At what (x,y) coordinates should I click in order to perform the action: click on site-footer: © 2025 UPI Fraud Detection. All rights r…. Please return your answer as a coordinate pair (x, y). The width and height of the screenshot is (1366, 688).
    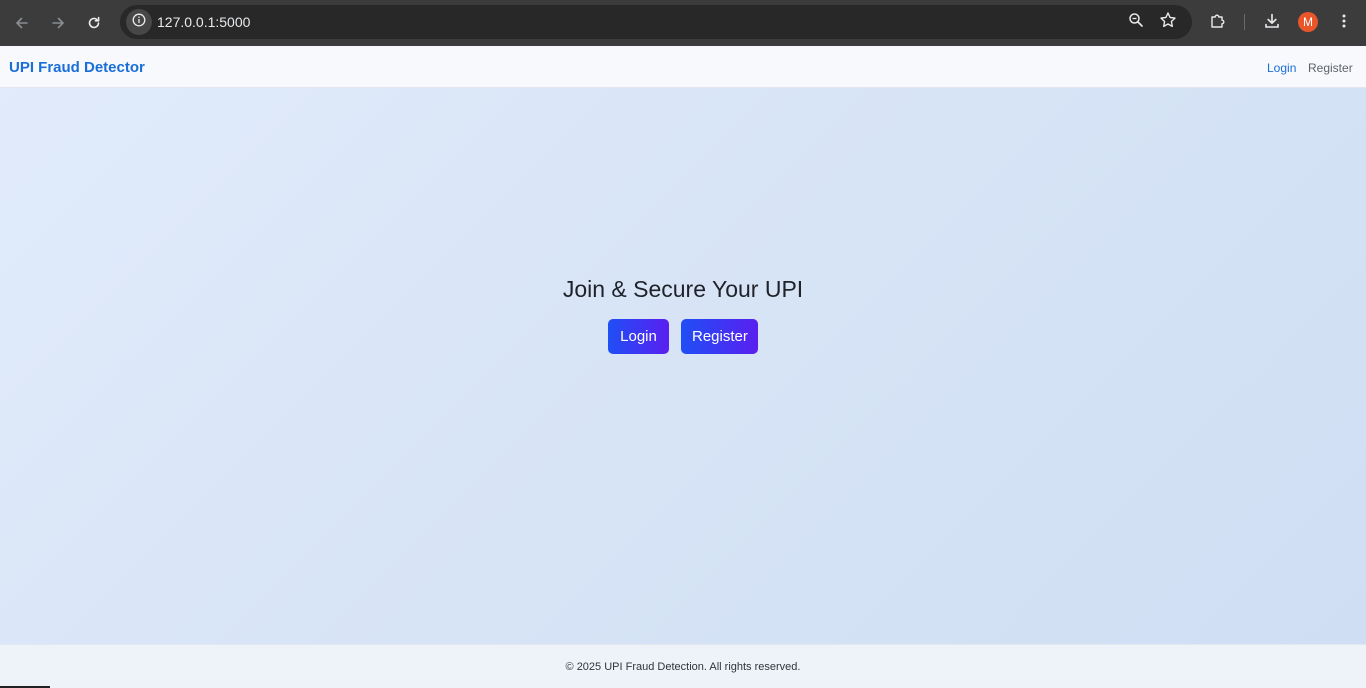
    Looking at the image, I should click on (683, 666).